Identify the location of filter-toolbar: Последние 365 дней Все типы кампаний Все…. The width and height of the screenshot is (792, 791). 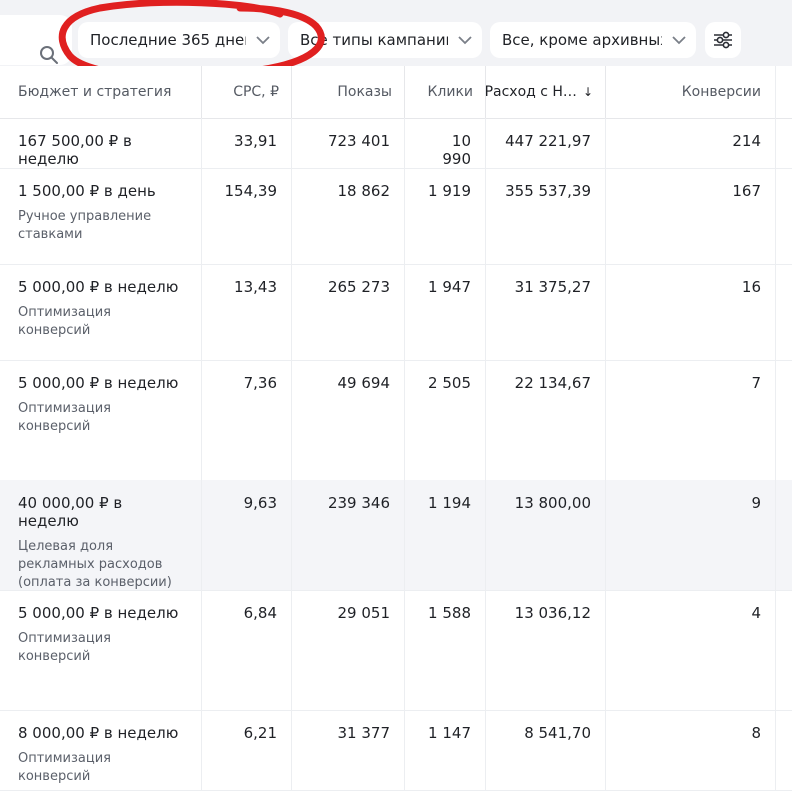
(396, 40).